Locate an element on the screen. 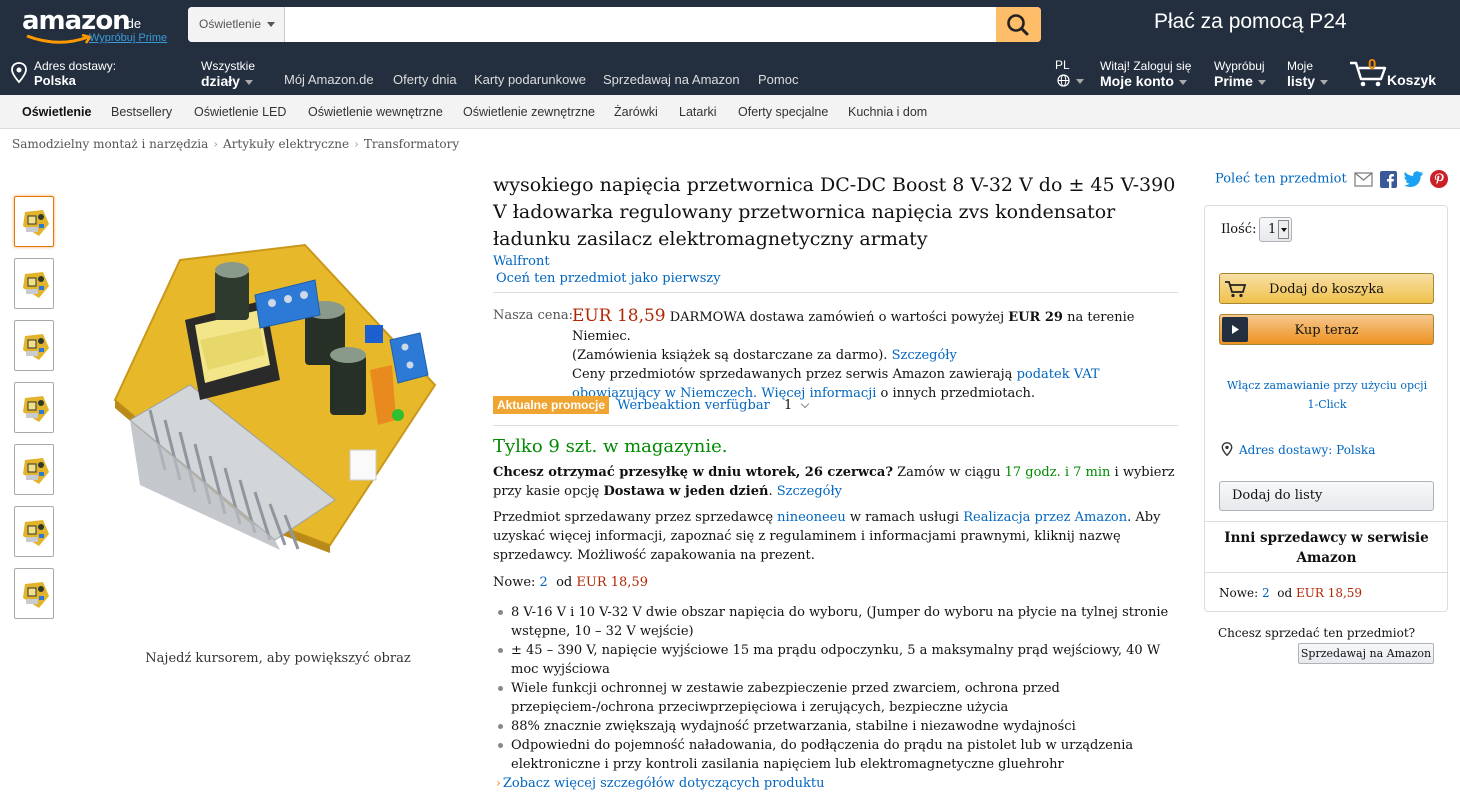  order-countdown: 17 godz. i 7 min is located at coordinates (1057, 472).